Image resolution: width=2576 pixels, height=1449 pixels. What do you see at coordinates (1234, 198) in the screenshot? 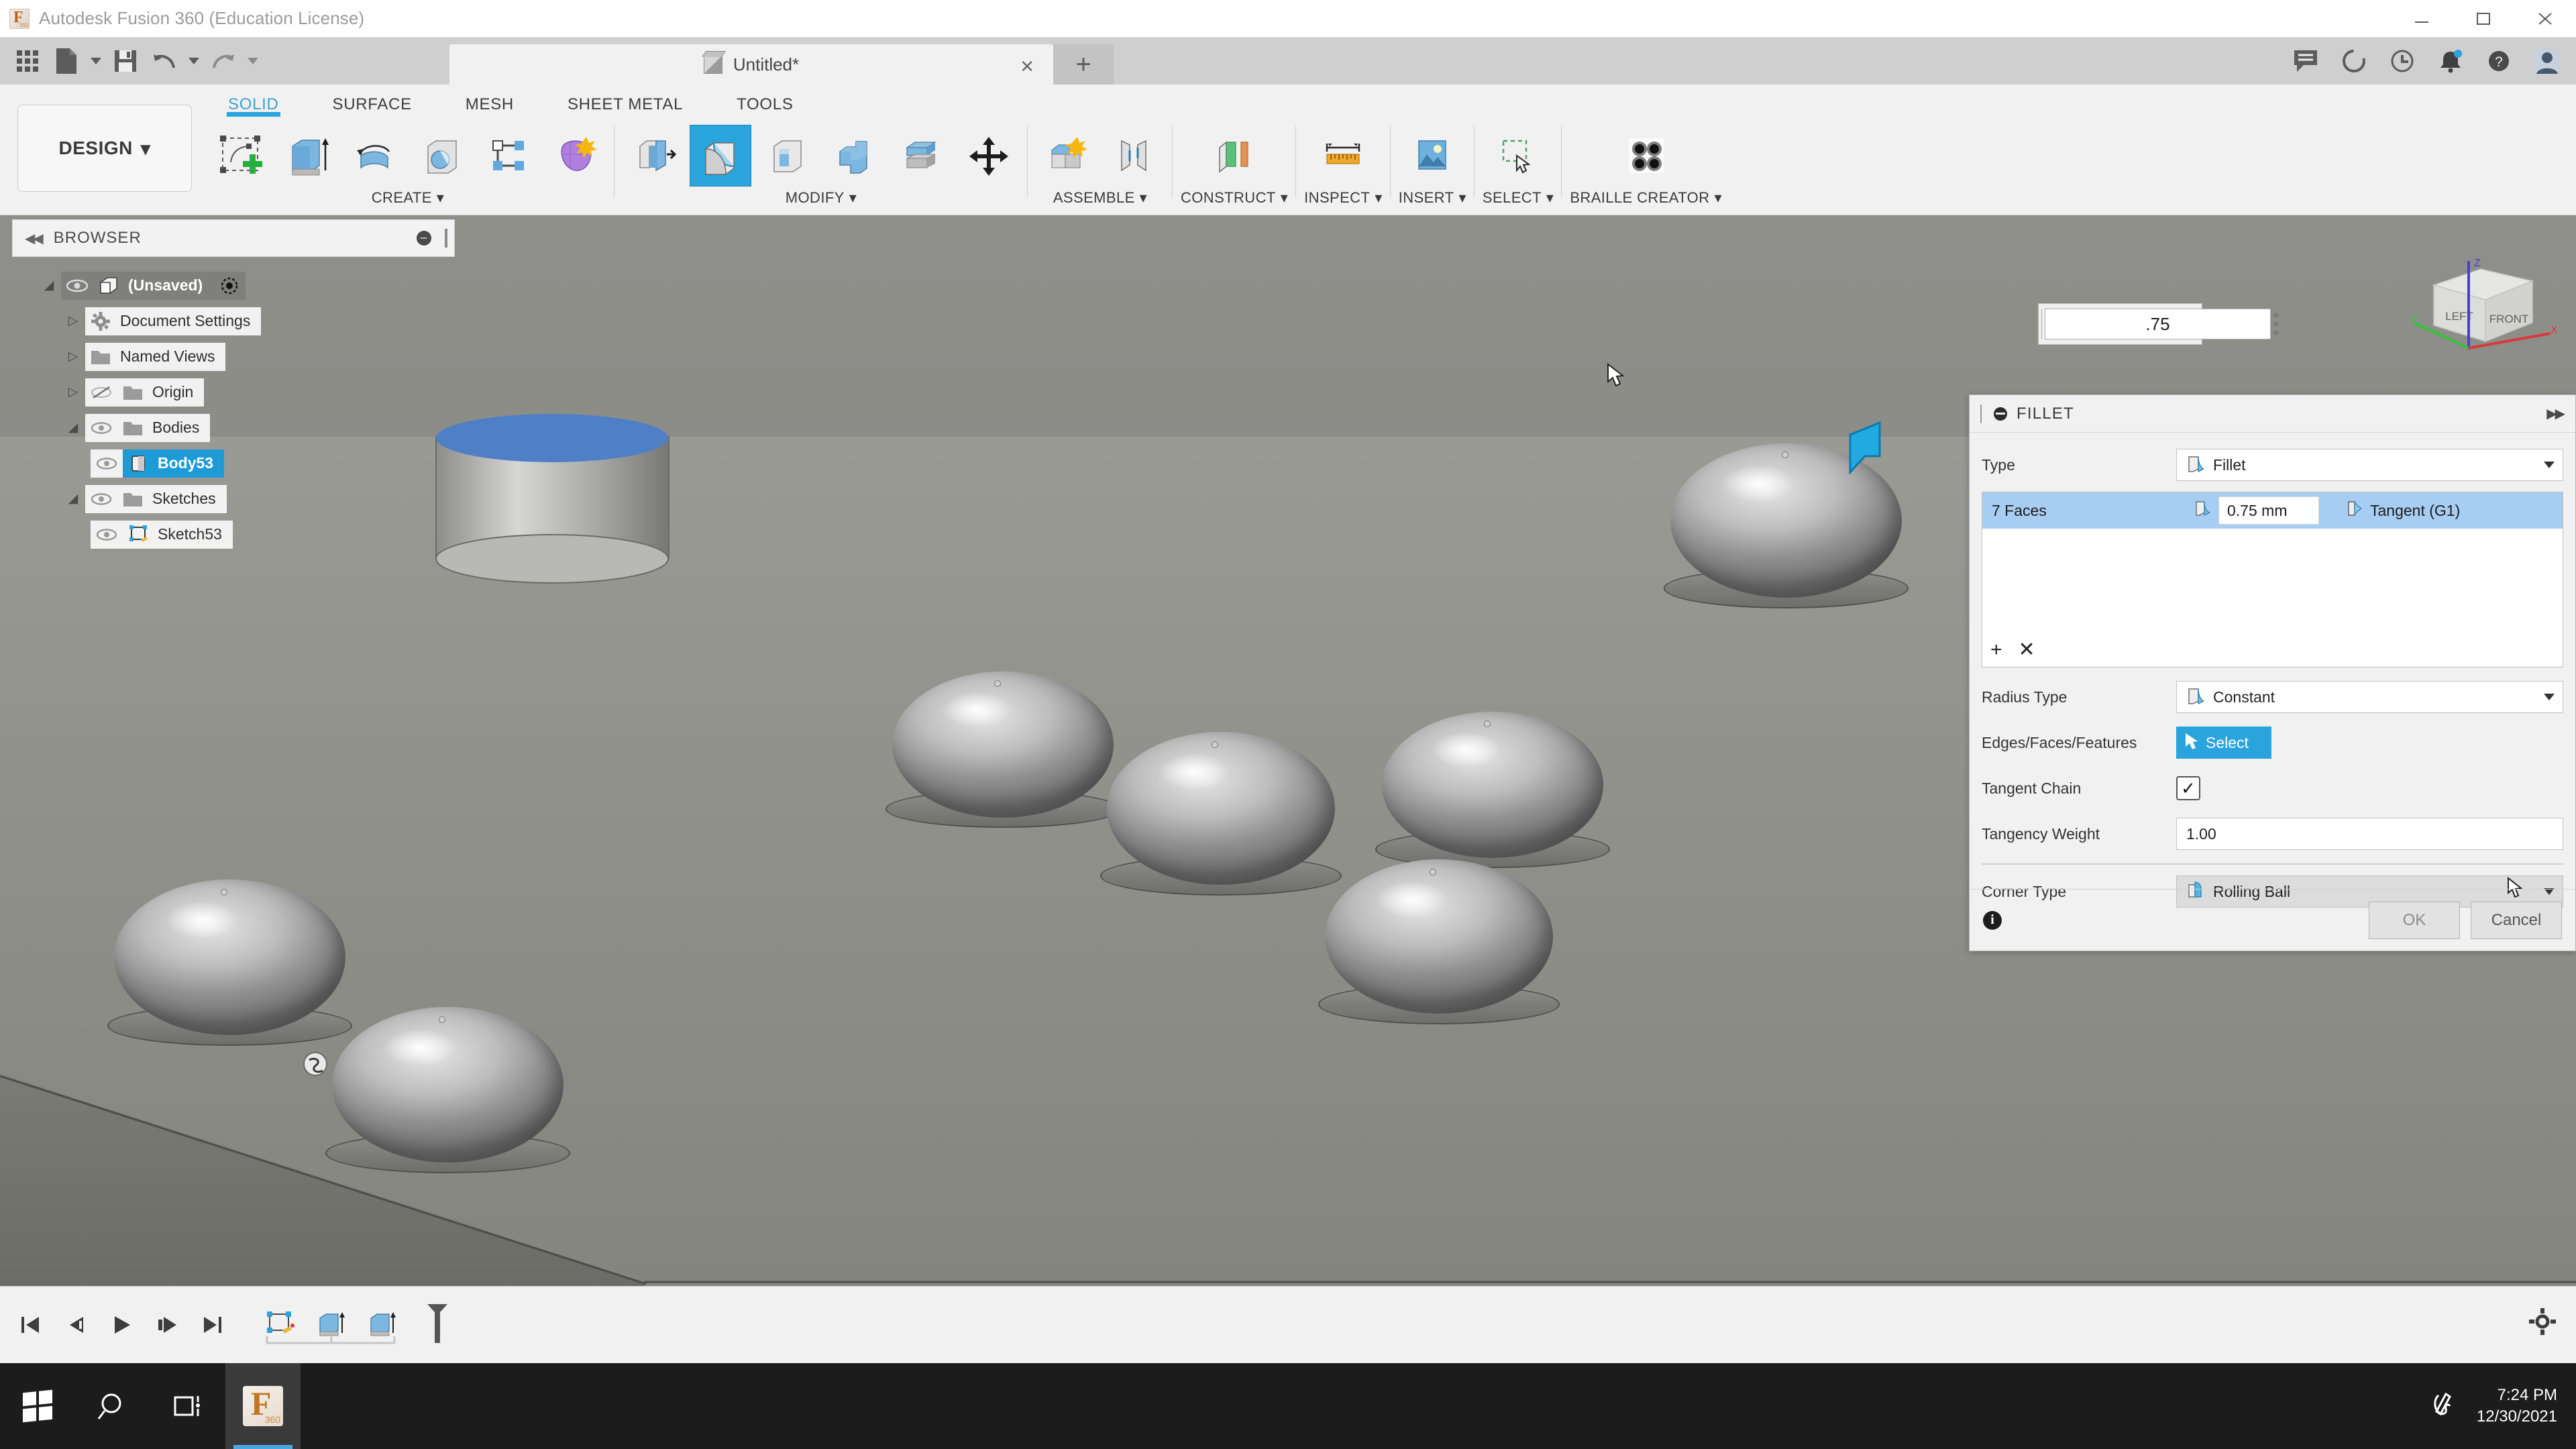
I see `ribbon-group-construct-label: CONSTRUCT ▾` at bounding box center [1234, 198].